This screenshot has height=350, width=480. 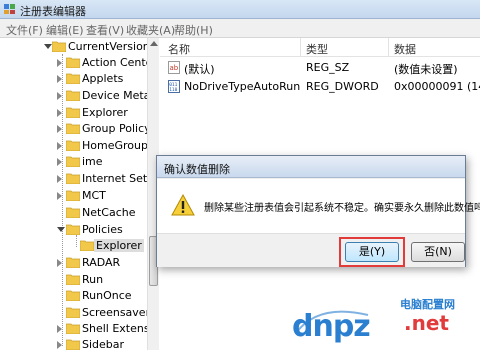 I want to click on value-type: REG_DWORD, so click(x=342, y=86).